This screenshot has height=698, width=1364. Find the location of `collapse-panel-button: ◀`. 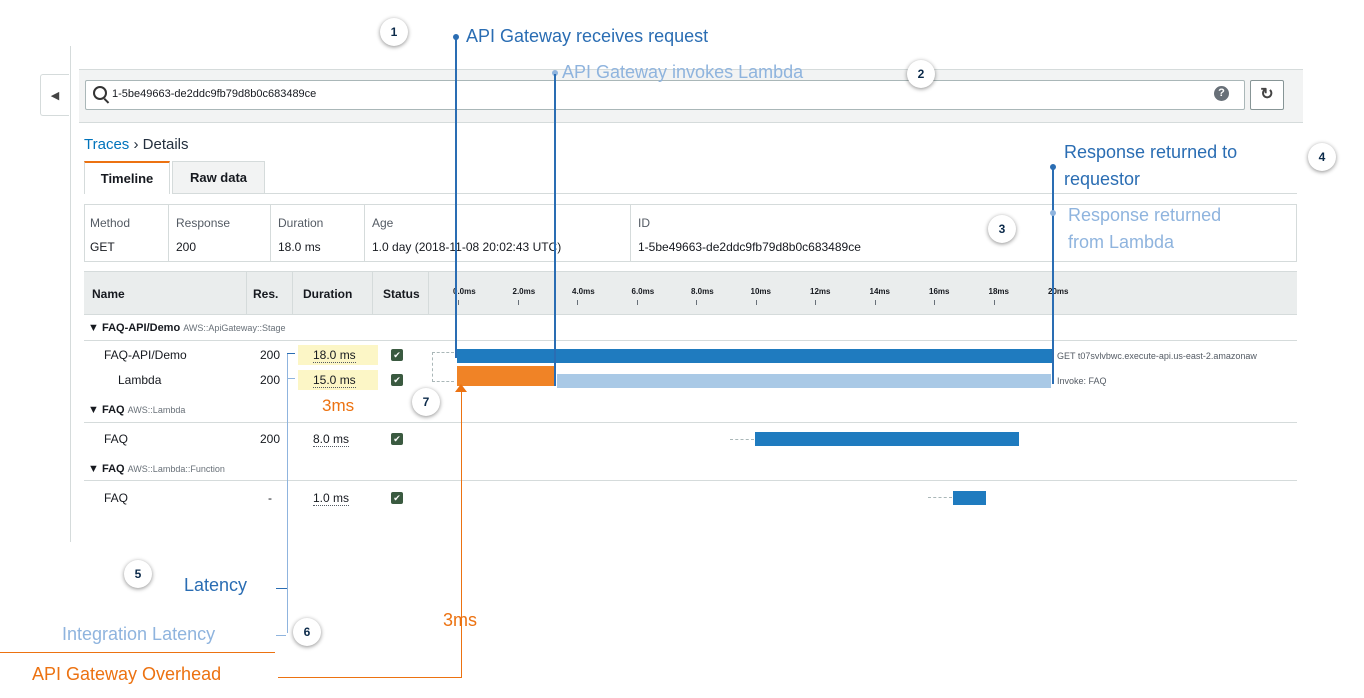

collapse-panel-button: ◀ is located at coordinates (54, 95).